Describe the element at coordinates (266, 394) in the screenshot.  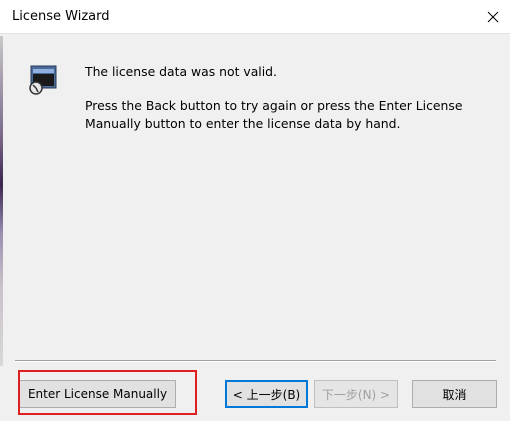
I see `back-button: < 上一步(B)` at that location.